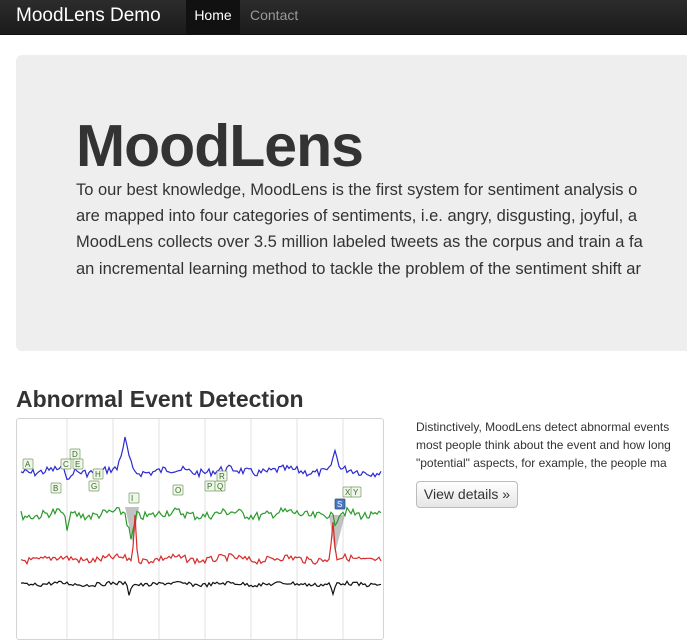 This screenshot has height=640, width=687. I want to click on svg-text: C, so click(66, 464).